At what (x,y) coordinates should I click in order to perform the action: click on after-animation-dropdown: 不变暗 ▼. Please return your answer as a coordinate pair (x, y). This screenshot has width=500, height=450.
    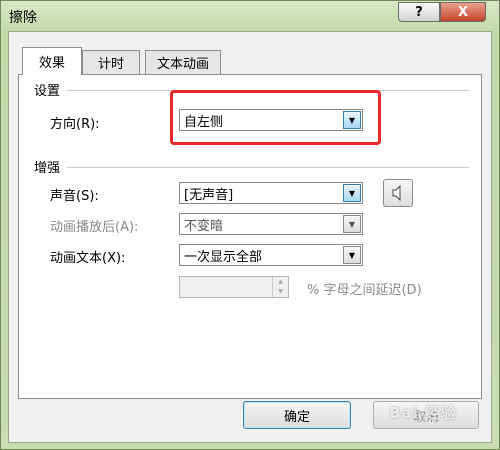
    Looking at the image, I should click on (271, 224).